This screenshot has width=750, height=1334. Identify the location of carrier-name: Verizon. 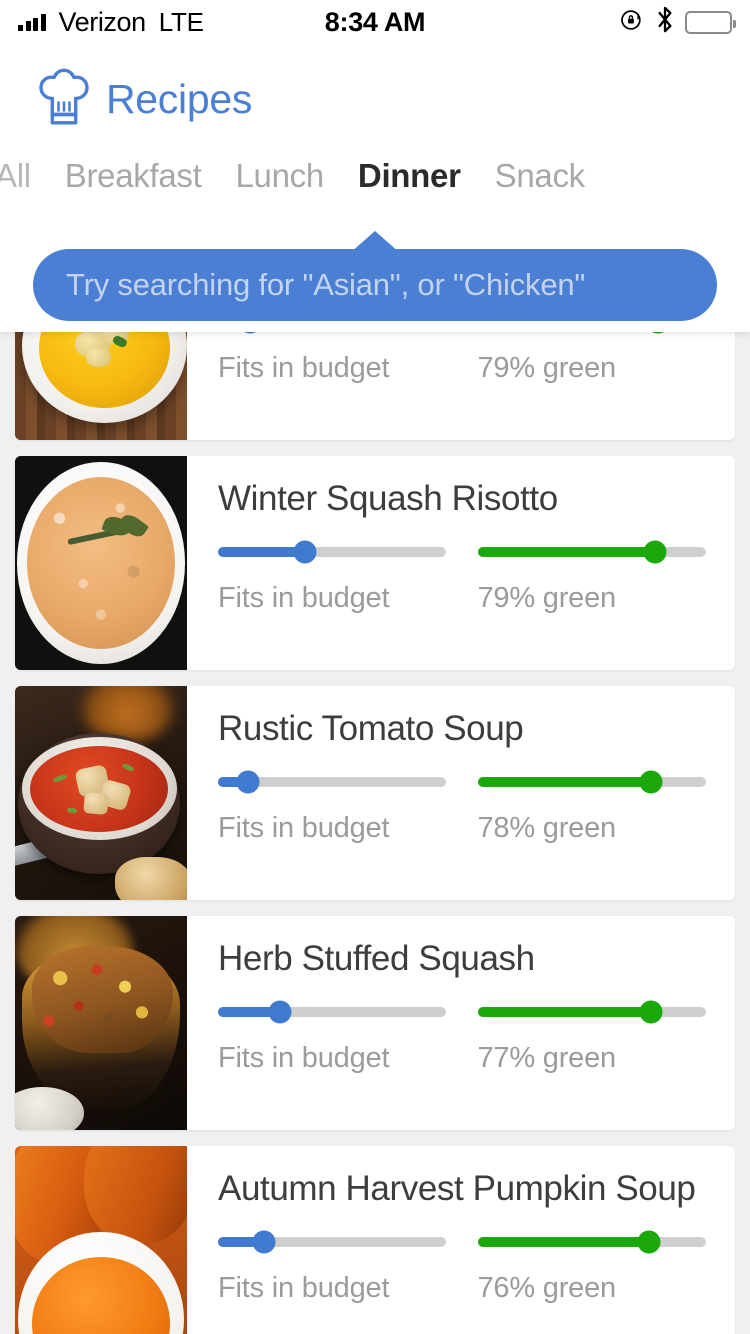
(102, 21).